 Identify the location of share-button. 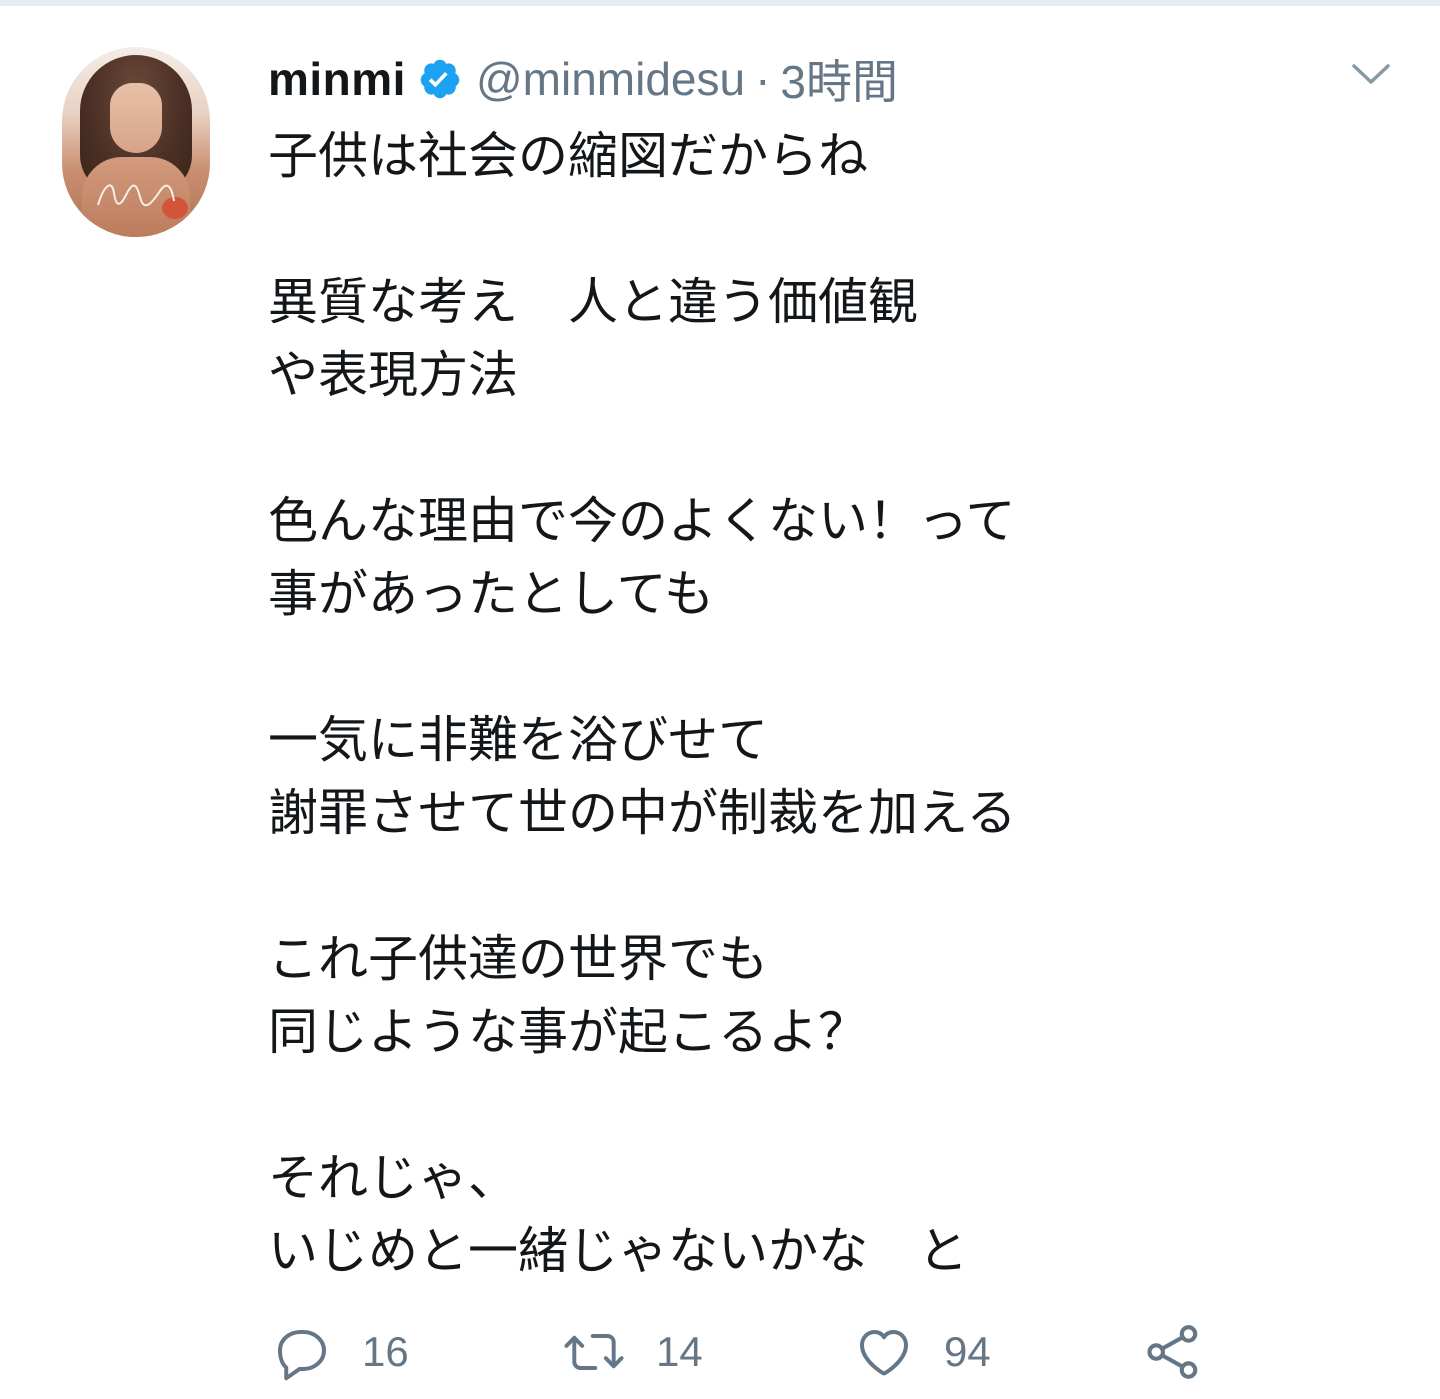
(1173, 1352).